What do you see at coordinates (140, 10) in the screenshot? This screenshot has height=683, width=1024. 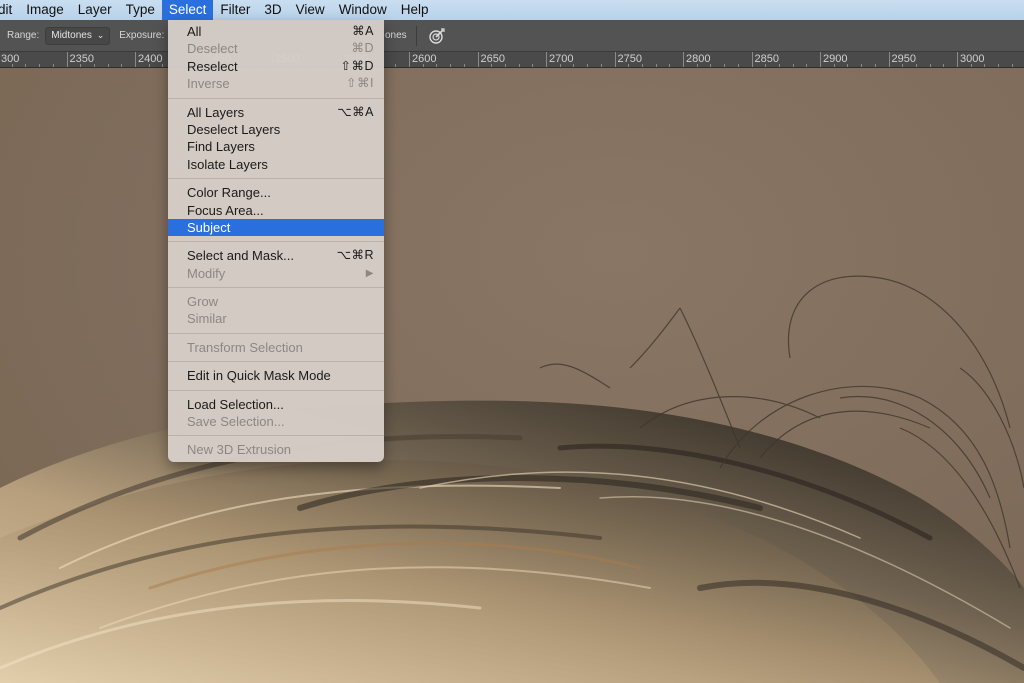 I see `menu-type: Type` at bounding box center [140, 10].